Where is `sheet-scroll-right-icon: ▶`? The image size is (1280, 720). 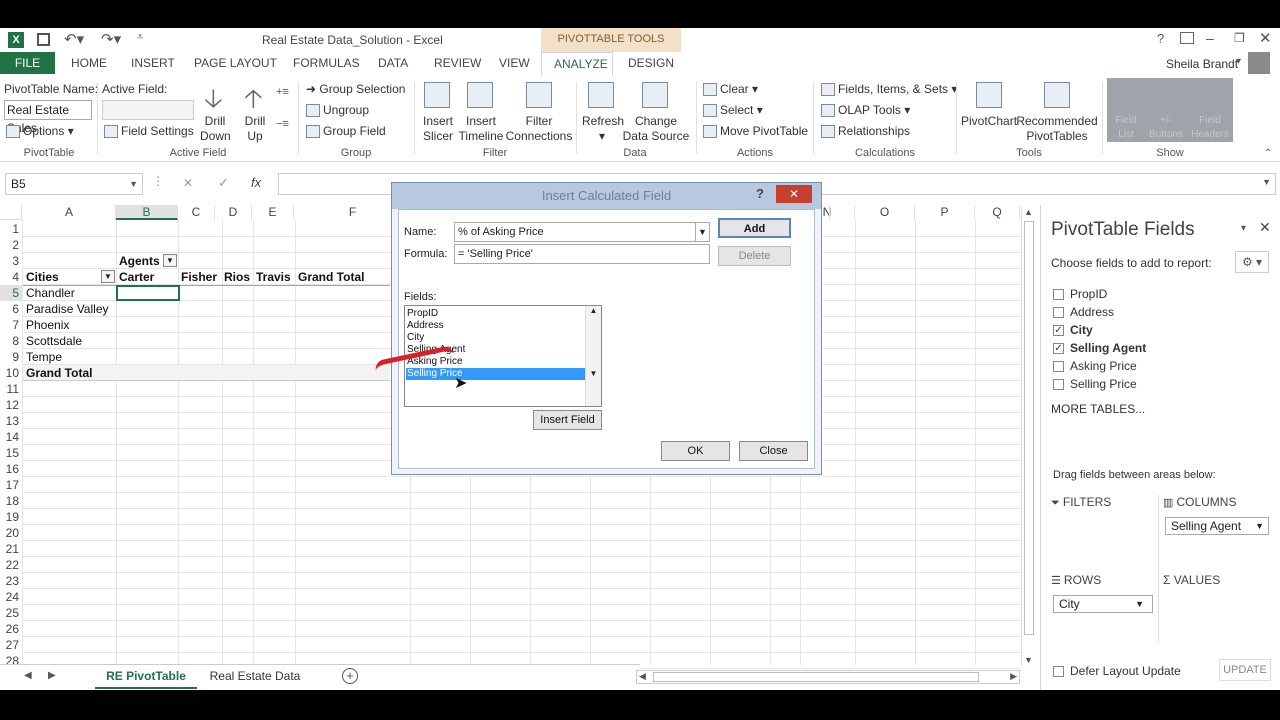 sheet-scroll-right-icon: ▶ is located at coordinates (52, 675).